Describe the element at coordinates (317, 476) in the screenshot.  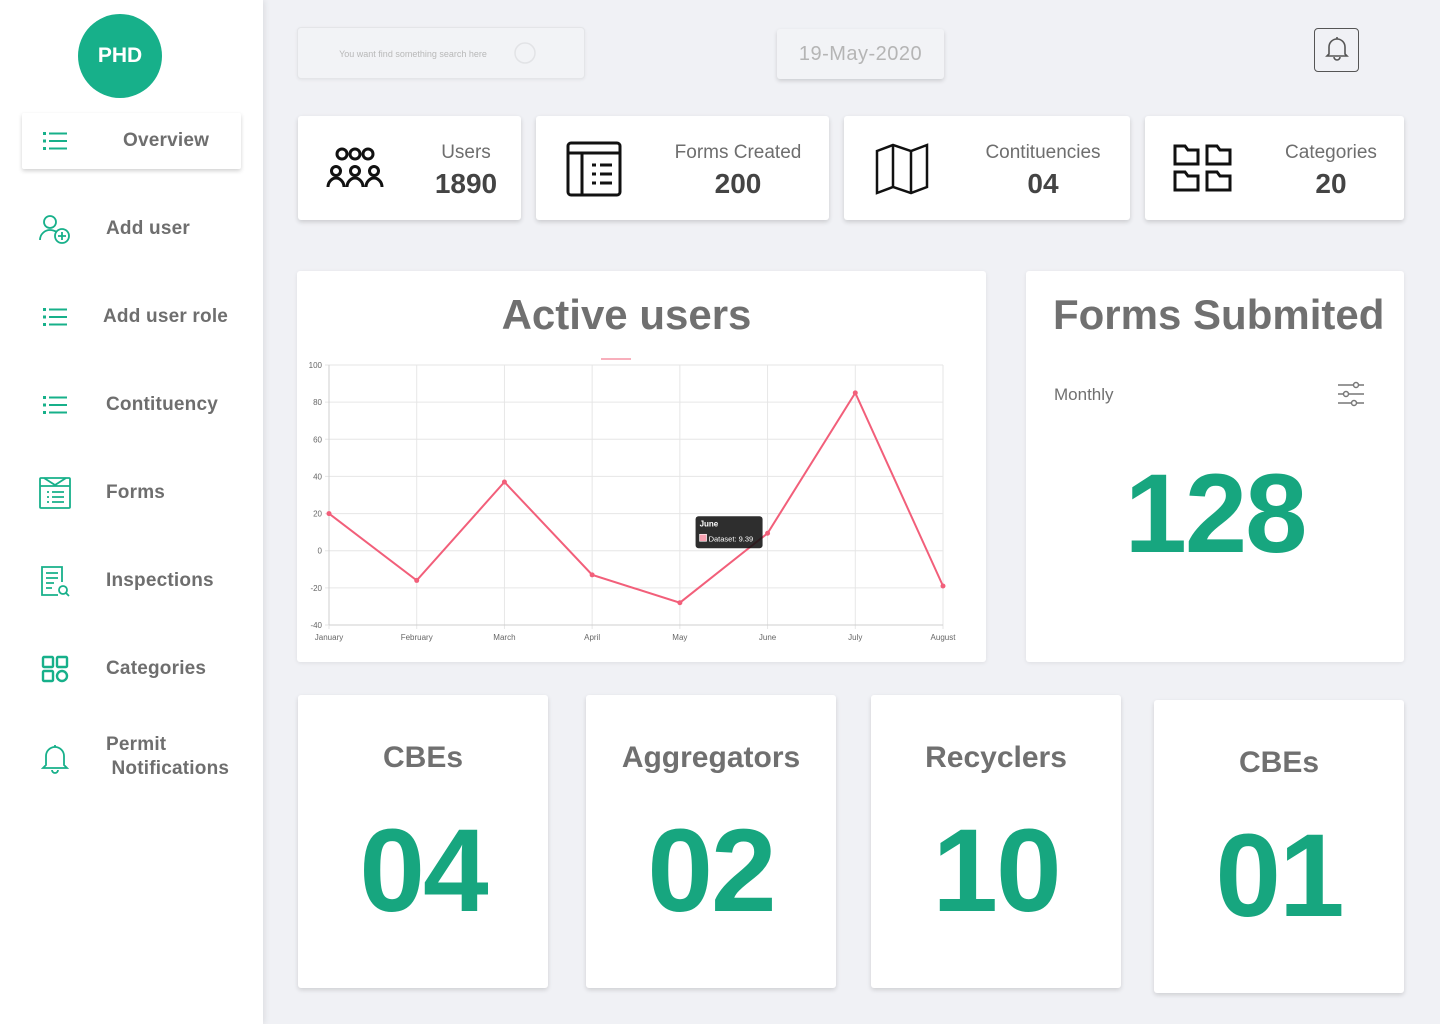
I see `y-tick-label: 40` at that location.